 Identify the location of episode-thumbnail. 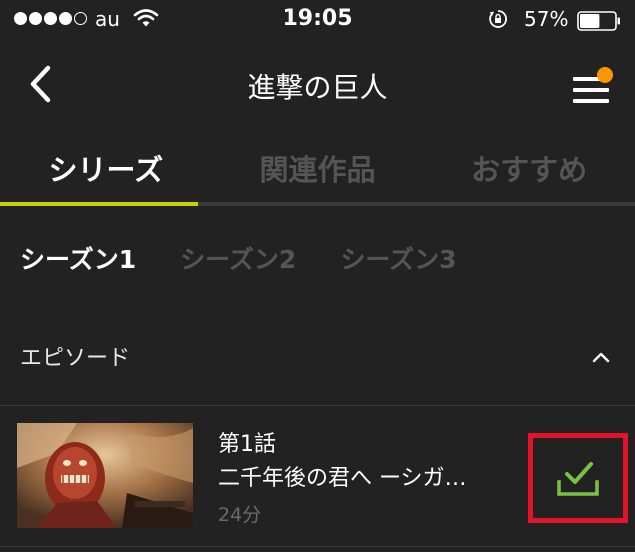
(105, 475).